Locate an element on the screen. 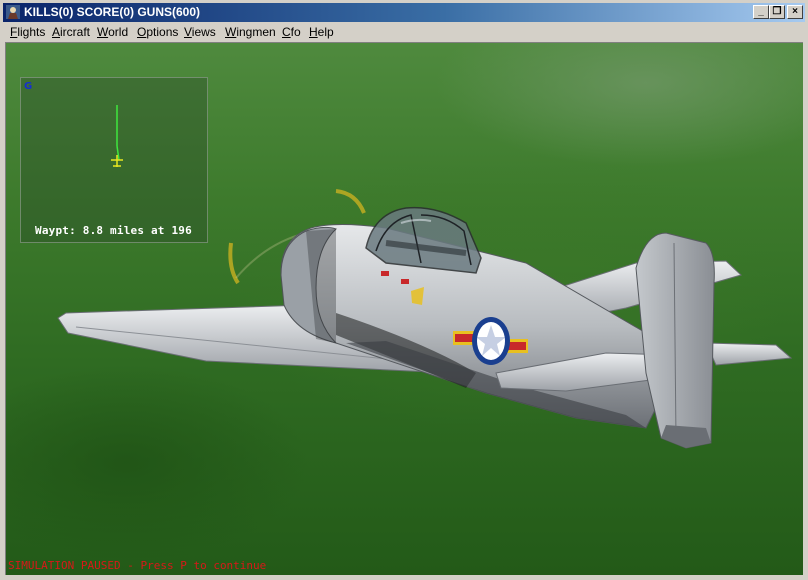 The image size is (808, 580). paused-label: SIMULATION PAUSED is located at coordinates (64, 565).